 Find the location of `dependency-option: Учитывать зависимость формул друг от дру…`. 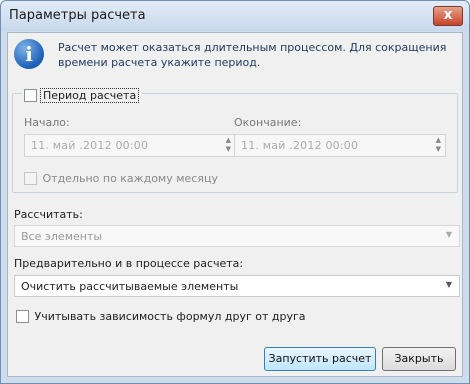

dependency-option: Учитывать зависимость формул друг от дру… is located at coordinates (161, 316).